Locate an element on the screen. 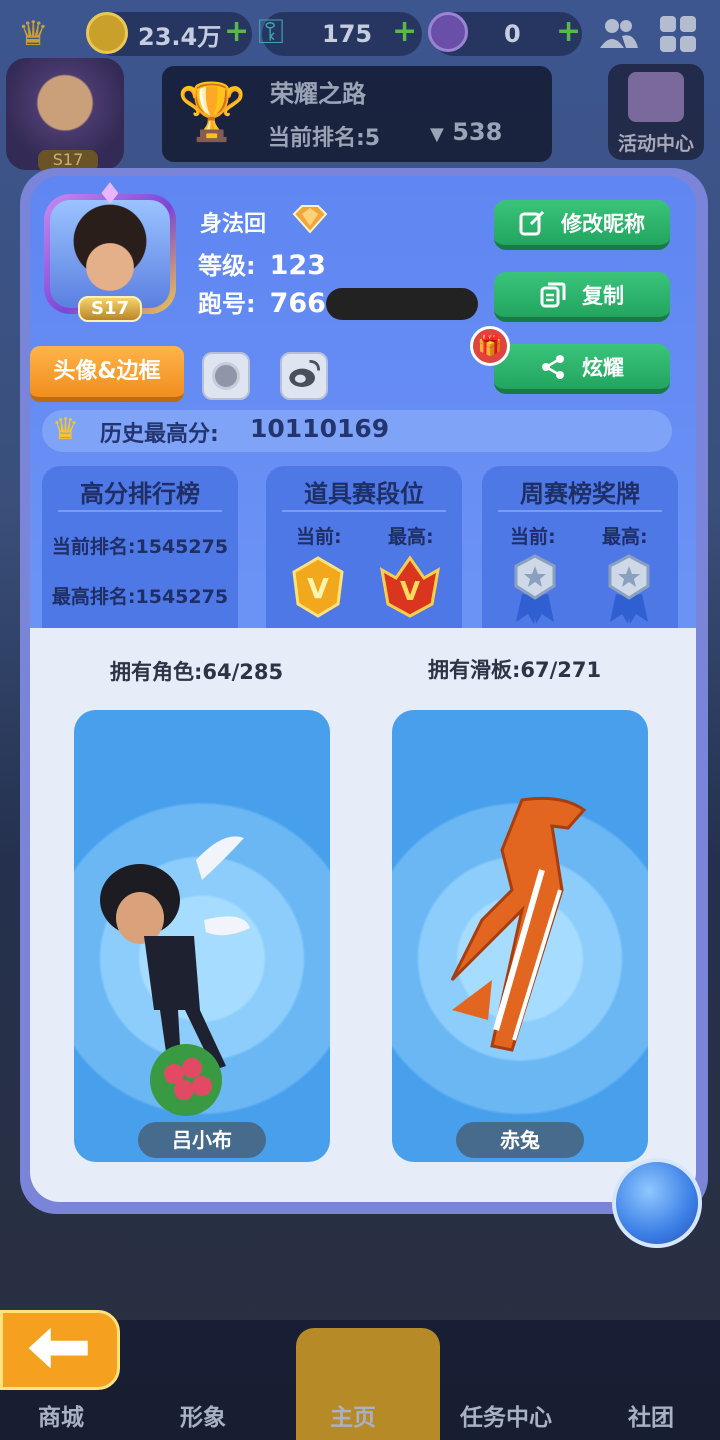 The width and height of the screenshot is (720, 1440). activity-center-label: 活动中心 is located at coordinates (655, 144).